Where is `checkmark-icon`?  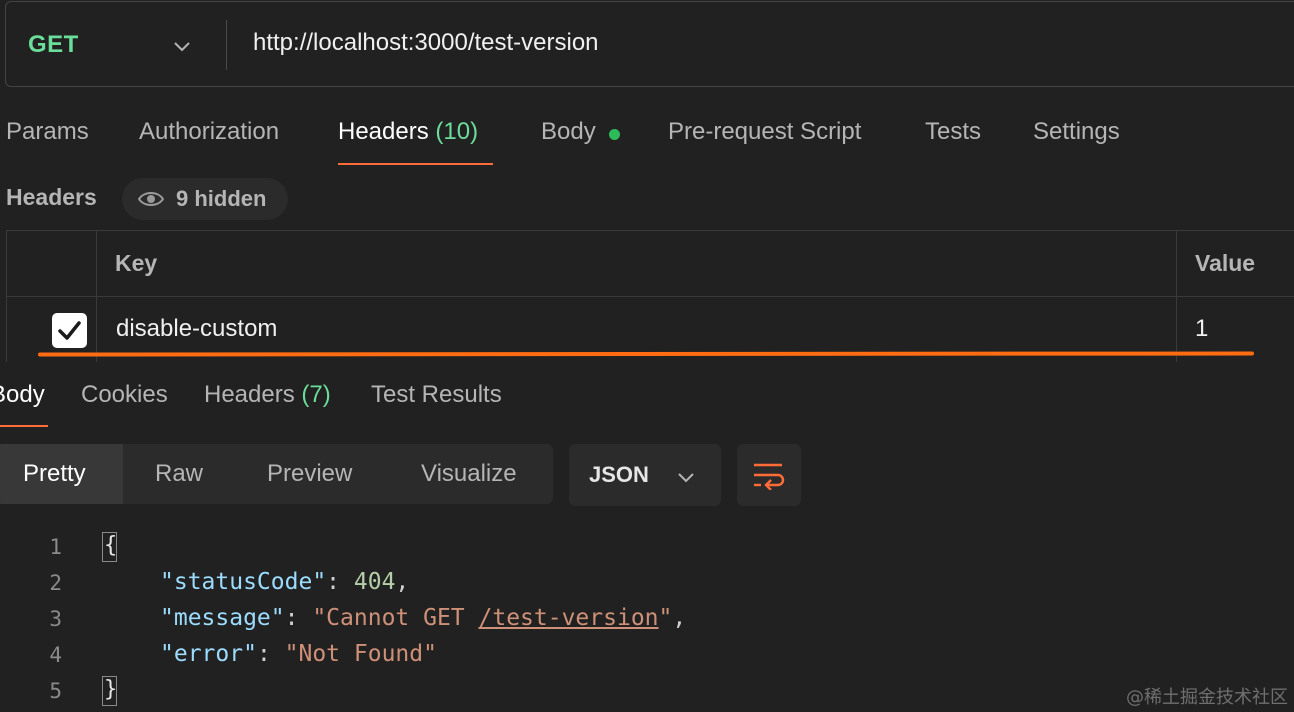
checkmark-icon is located at coordinates (69, 330).